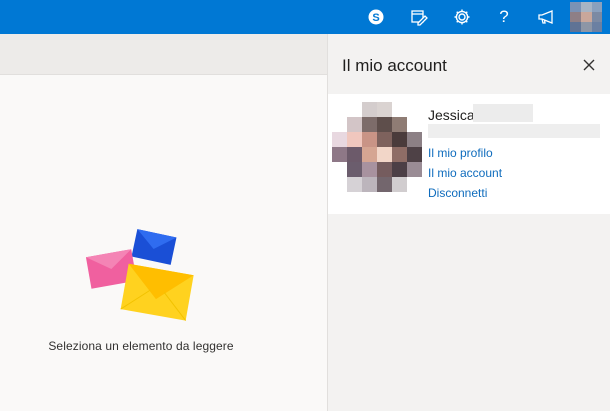  I want to click on panel-title: Il mio account, so click(394, 65).